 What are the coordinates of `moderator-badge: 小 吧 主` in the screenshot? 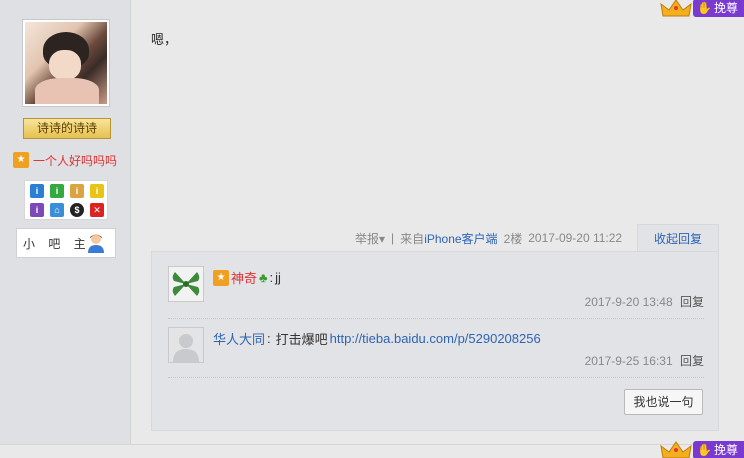 It's located at (66, 243).